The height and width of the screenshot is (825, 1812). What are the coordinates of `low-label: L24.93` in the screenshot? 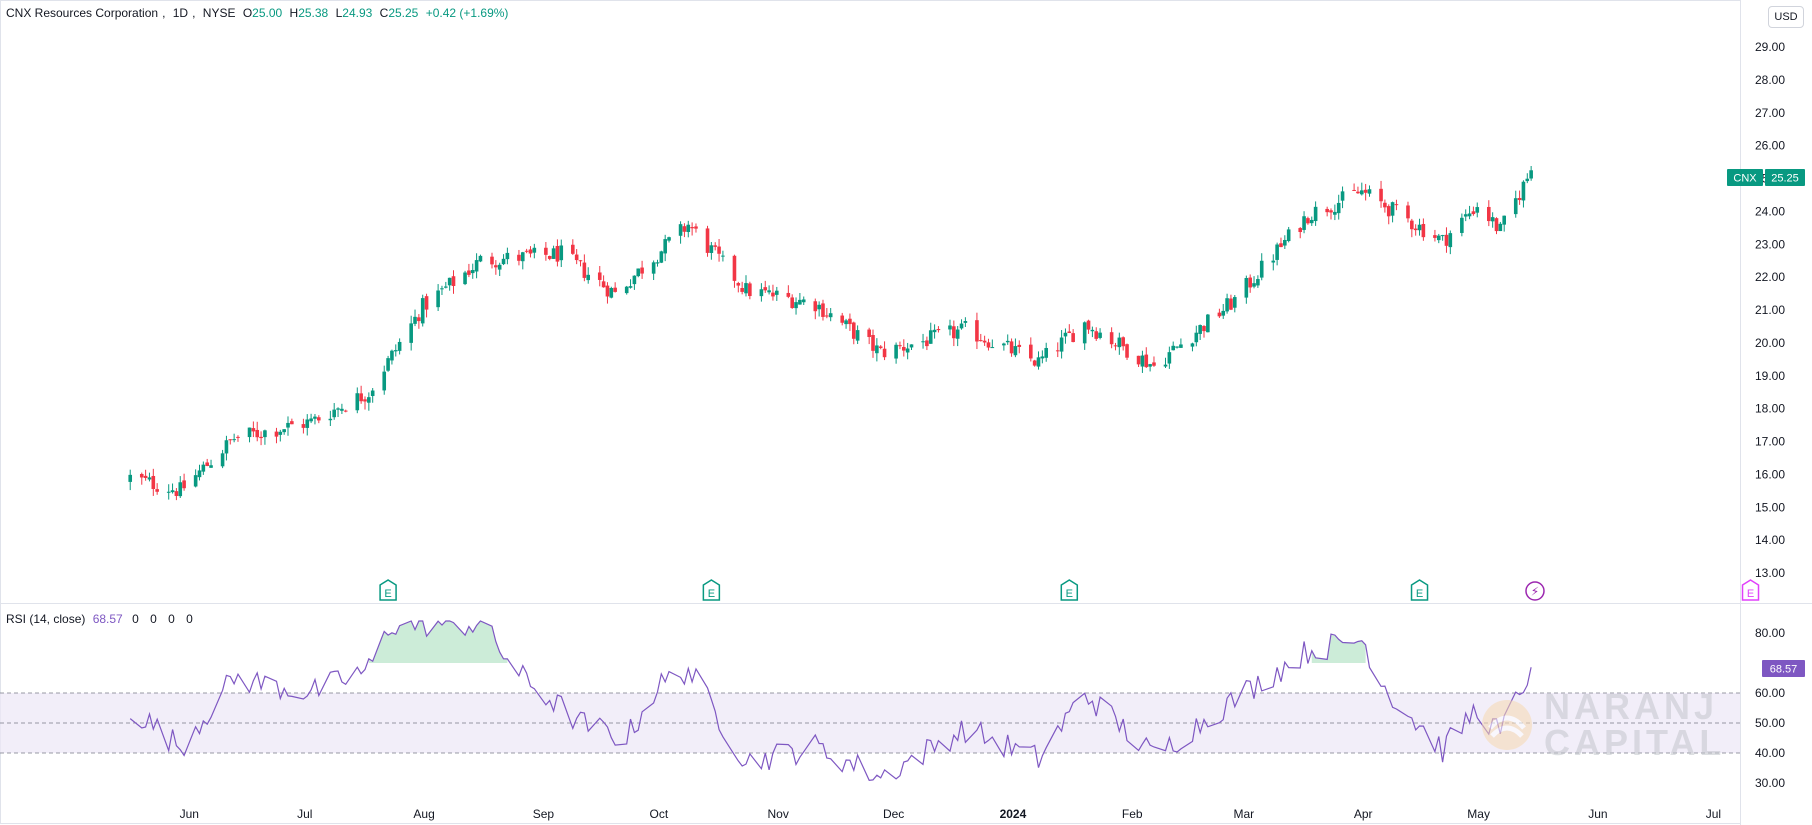 It's located at (354, 13).